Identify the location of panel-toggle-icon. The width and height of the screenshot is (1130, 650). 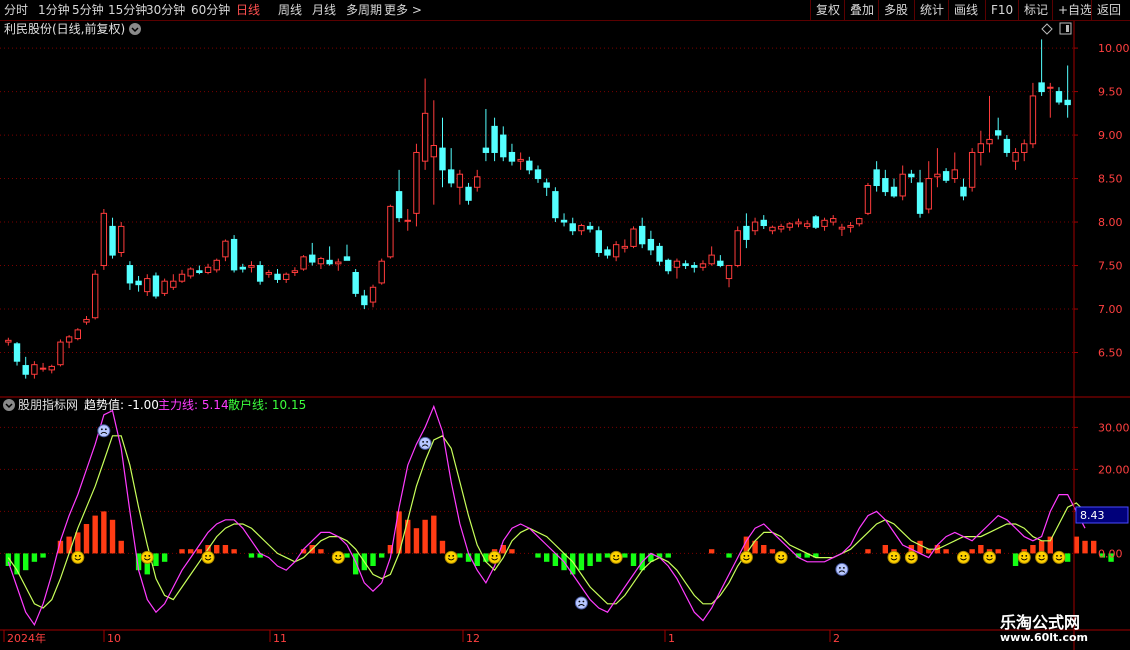
(1065, 28).